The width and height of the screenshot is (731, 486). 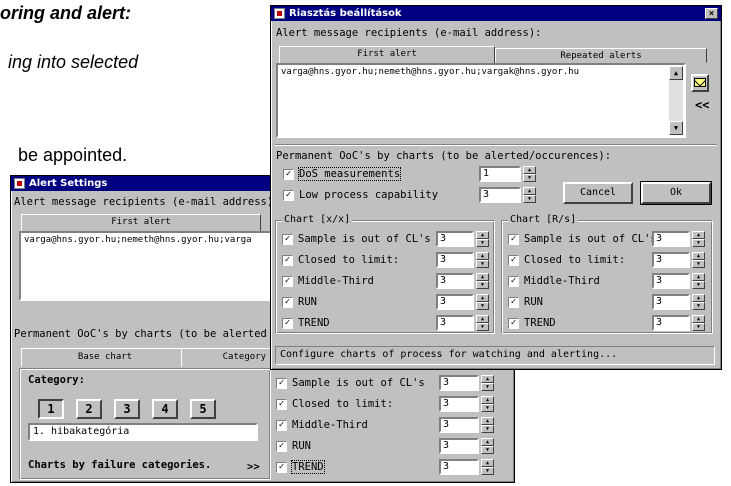 I want to click on cancel-button: Cancel, so click(x=598, y=193).